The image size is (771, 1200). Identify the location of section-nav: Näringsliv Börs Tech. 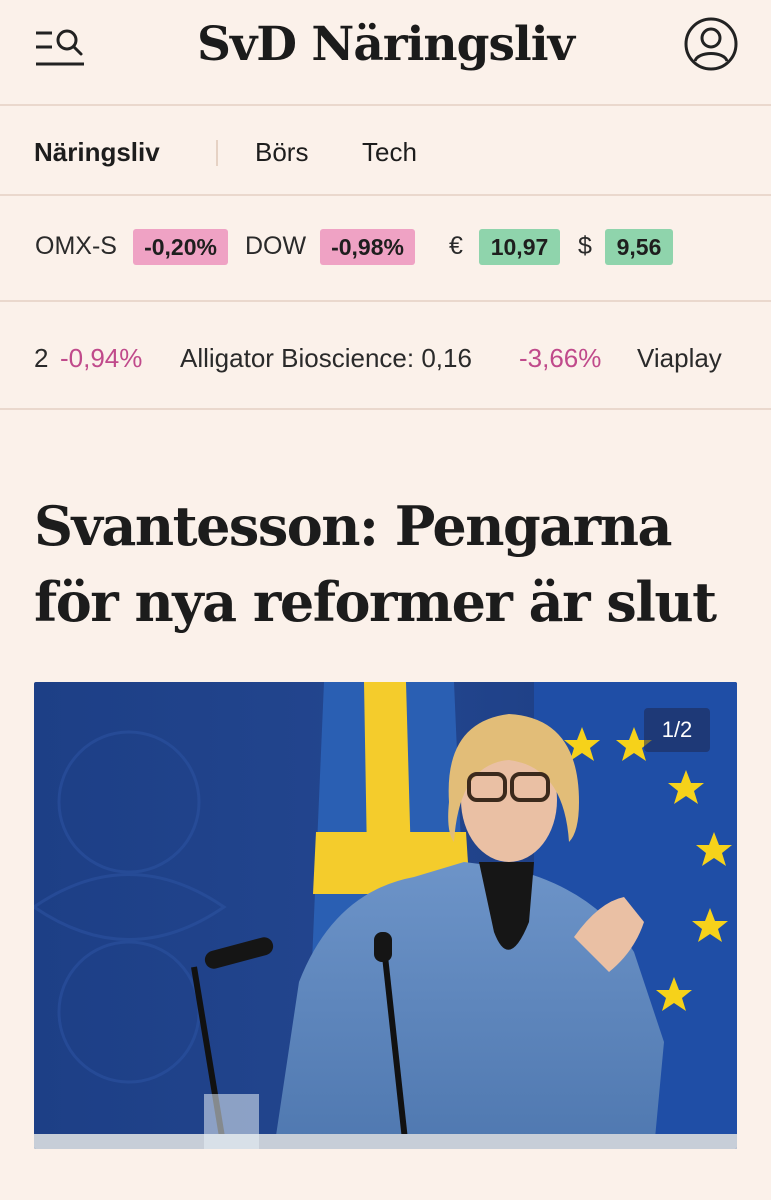
(385, 151).